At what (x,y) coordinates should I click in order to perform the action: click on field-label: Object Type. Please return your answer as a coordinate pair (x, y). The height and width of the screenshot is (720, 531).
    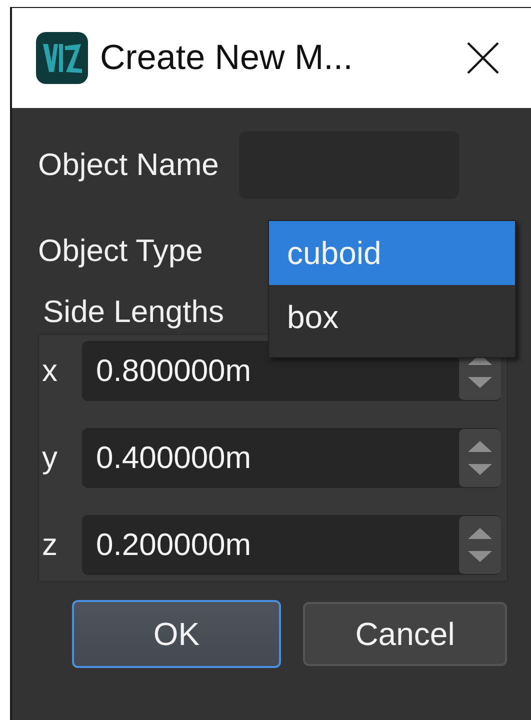
    Looking at the image, I should click on (120, 251).